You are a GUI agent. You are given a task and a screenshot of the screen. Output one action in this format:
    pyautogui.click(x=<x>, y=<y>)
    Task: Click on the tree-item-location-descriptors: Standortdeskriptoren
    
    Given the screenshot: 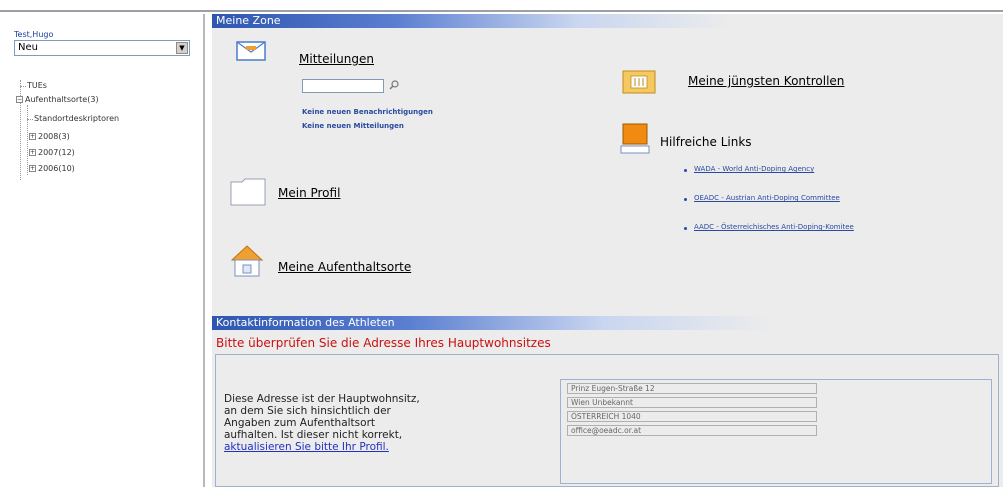 What is the action you would take?
    pyautogui.click(x=76, y=118)
    